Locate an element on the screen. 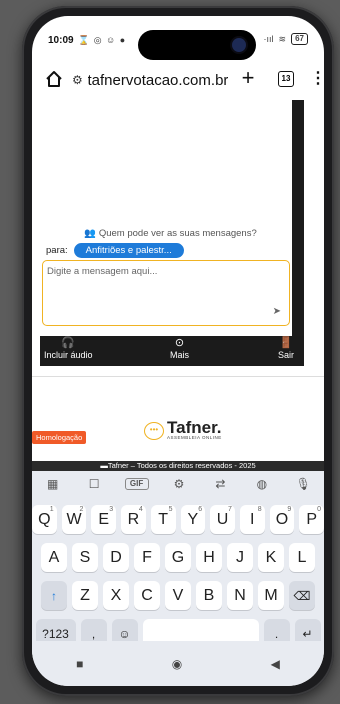 The width and height of the screenshot is (340, 704). tafner-logo: ••• Tafner. ASSEMBLEIA ONLINE is located at coordinates (183, 429).